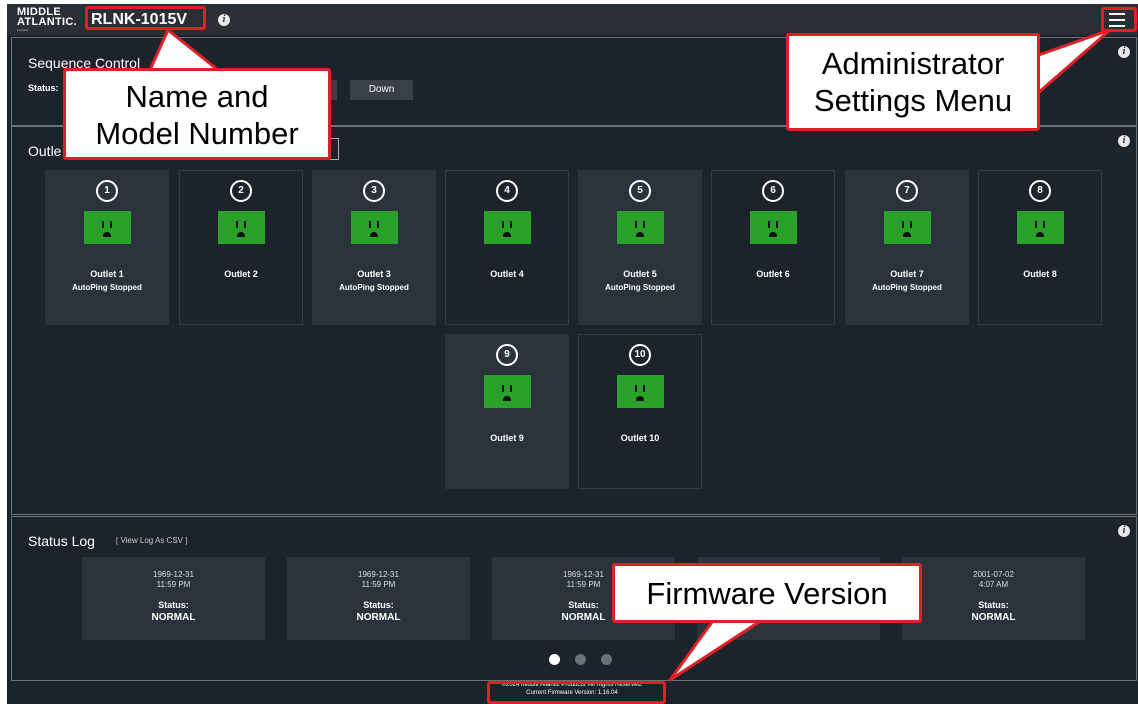 This screenshot has width=1138, height=704. Describe the element at coordinates (507, 355) in the screenshot. I see `outlet-number-badge: 9` at that location.